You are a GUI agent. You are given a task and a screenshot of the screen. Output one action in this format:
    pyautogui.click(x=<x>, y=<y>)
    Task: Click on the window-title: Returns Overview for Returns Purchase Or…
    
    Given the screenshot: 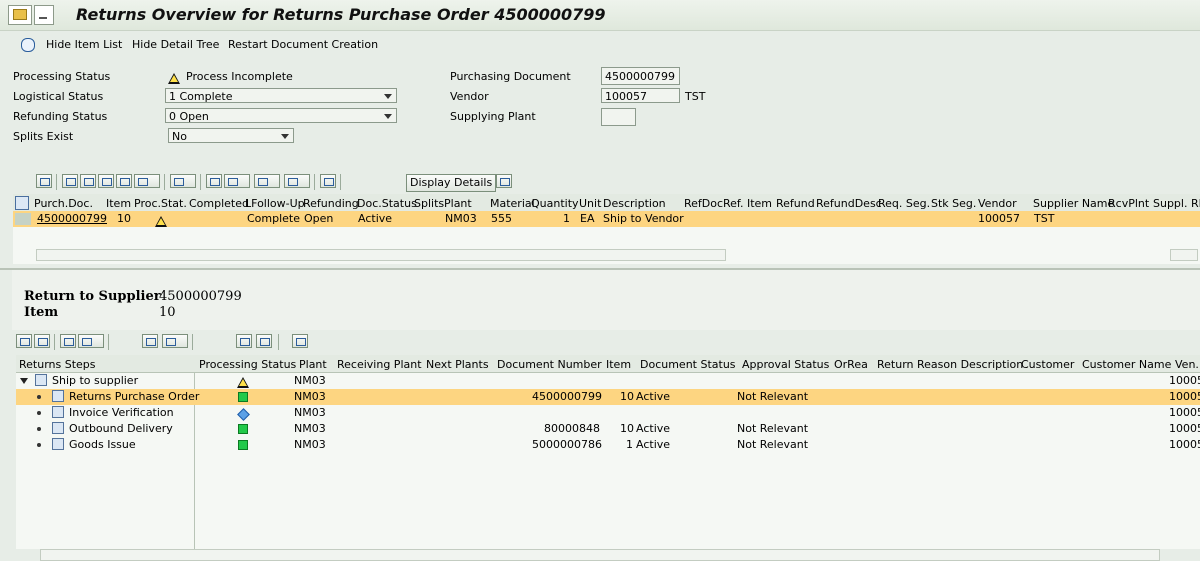 What is the action you would take?
    pyautogui.click(x=341, y=14)
    